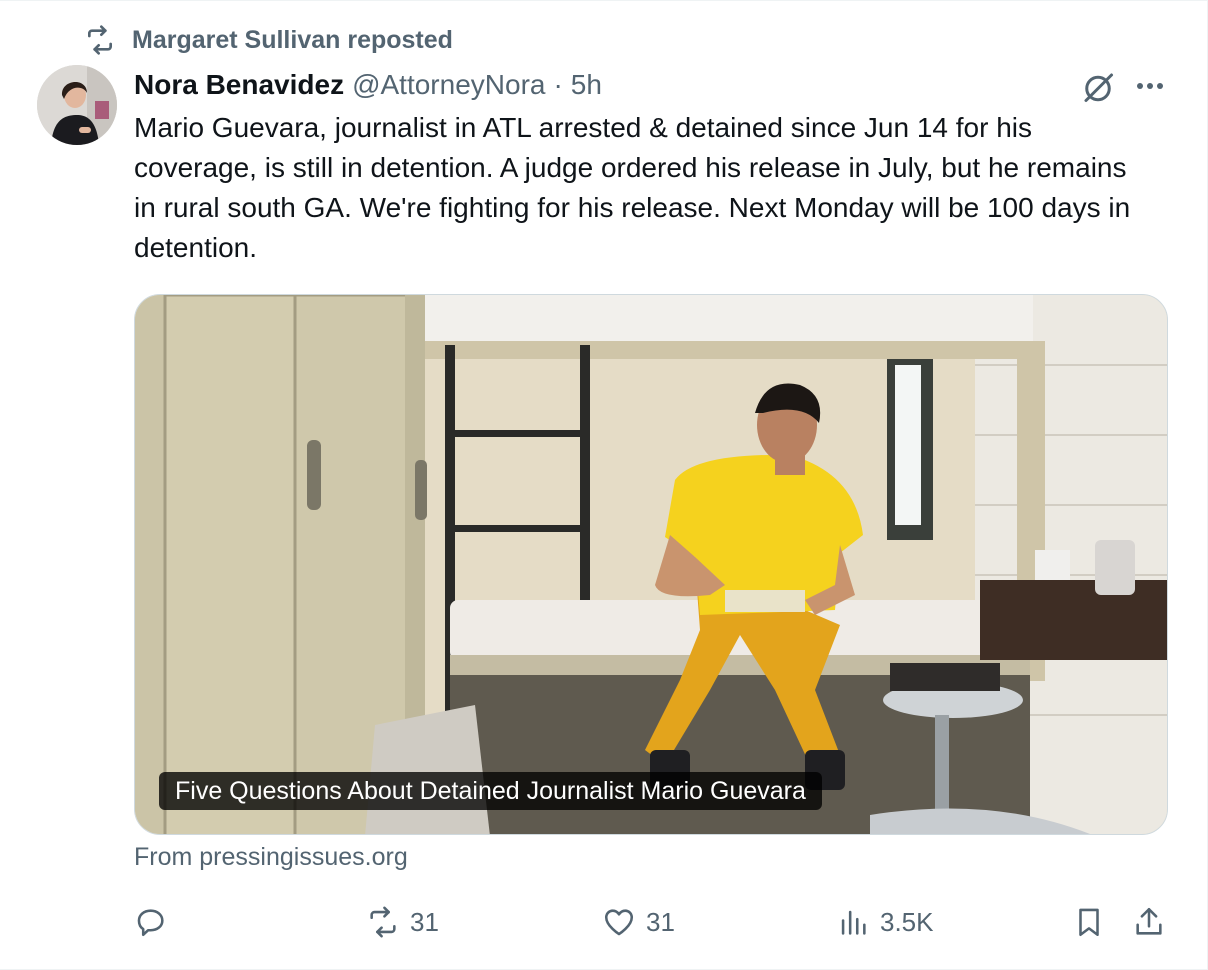  Describe the element at coordinates (239, 85) in the screenshot. I see `author-name: Nora Benavidez` at that location.